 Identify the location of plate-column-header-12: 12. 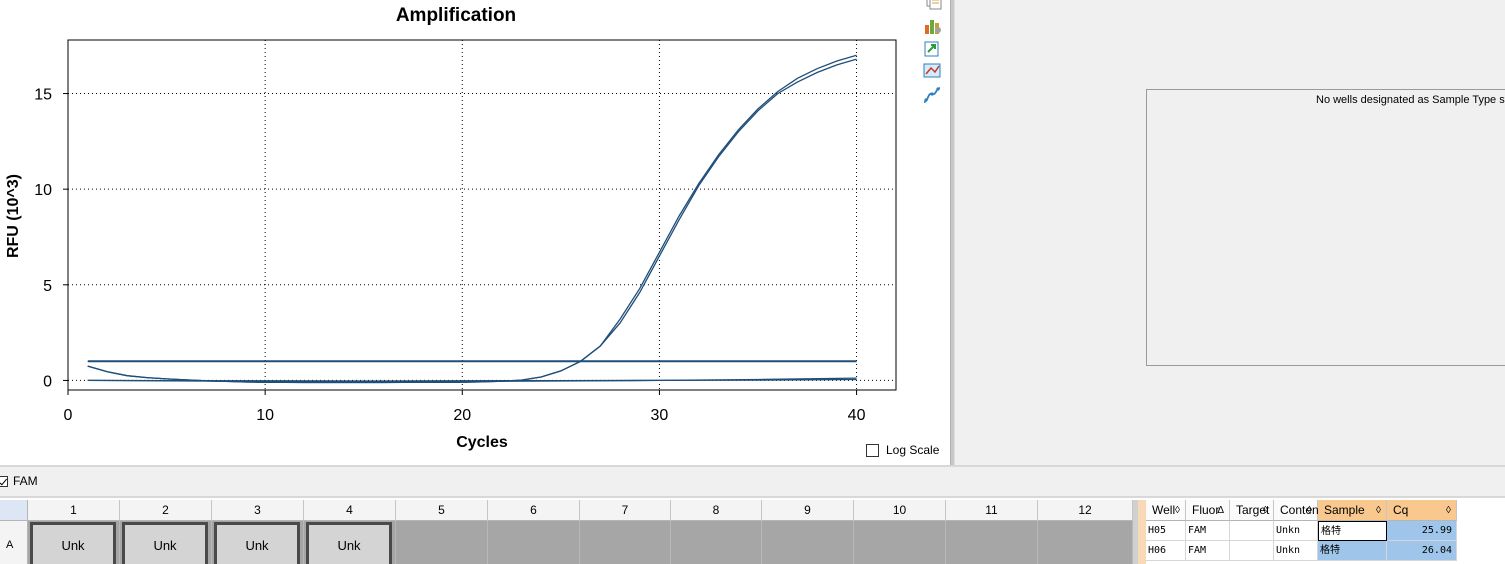
(1085, 510).